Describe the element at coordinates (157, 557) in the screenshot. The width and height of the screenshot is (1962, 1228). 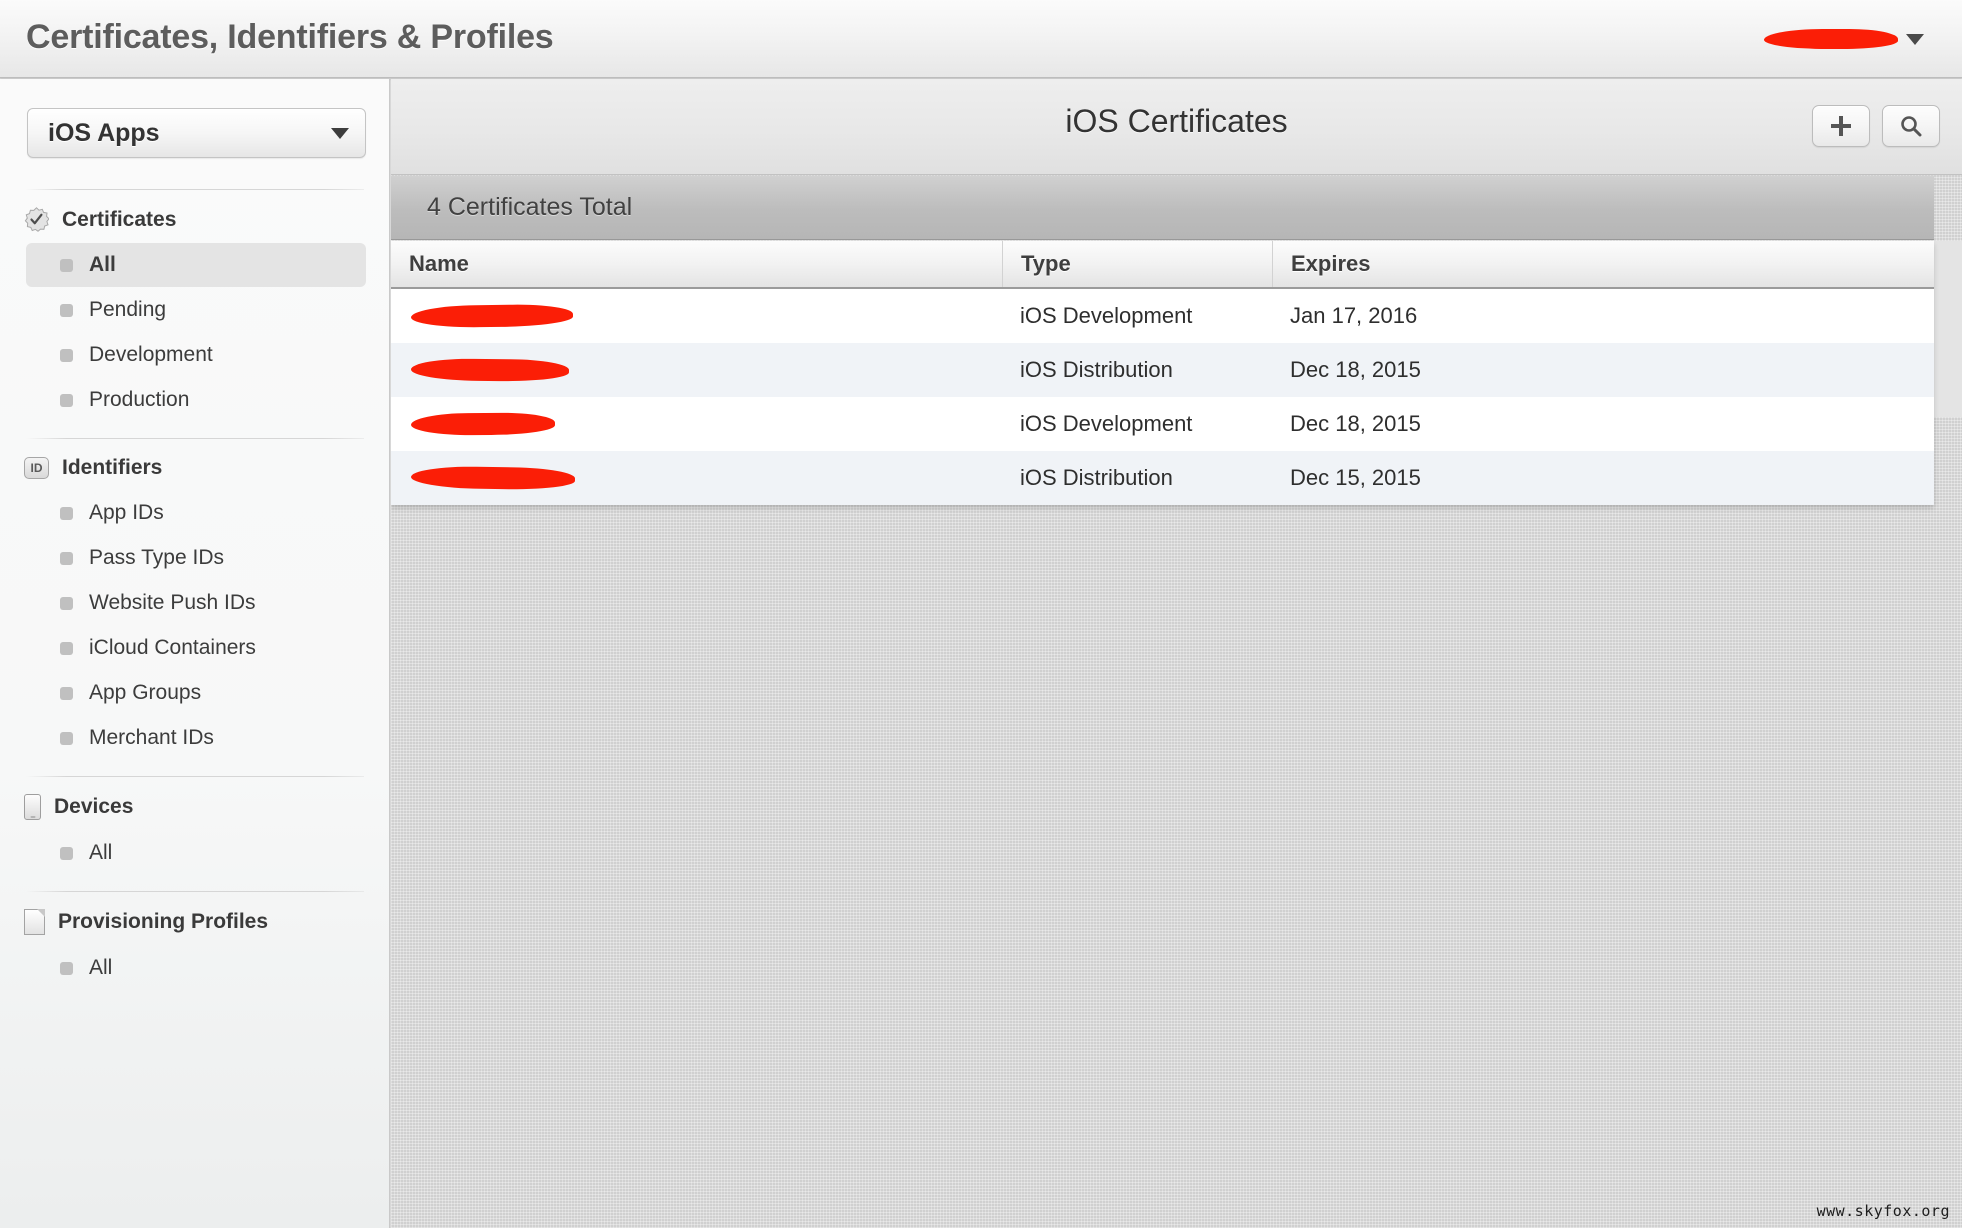
I see `sidebar-item-label: Pass Type IDs` at that location.